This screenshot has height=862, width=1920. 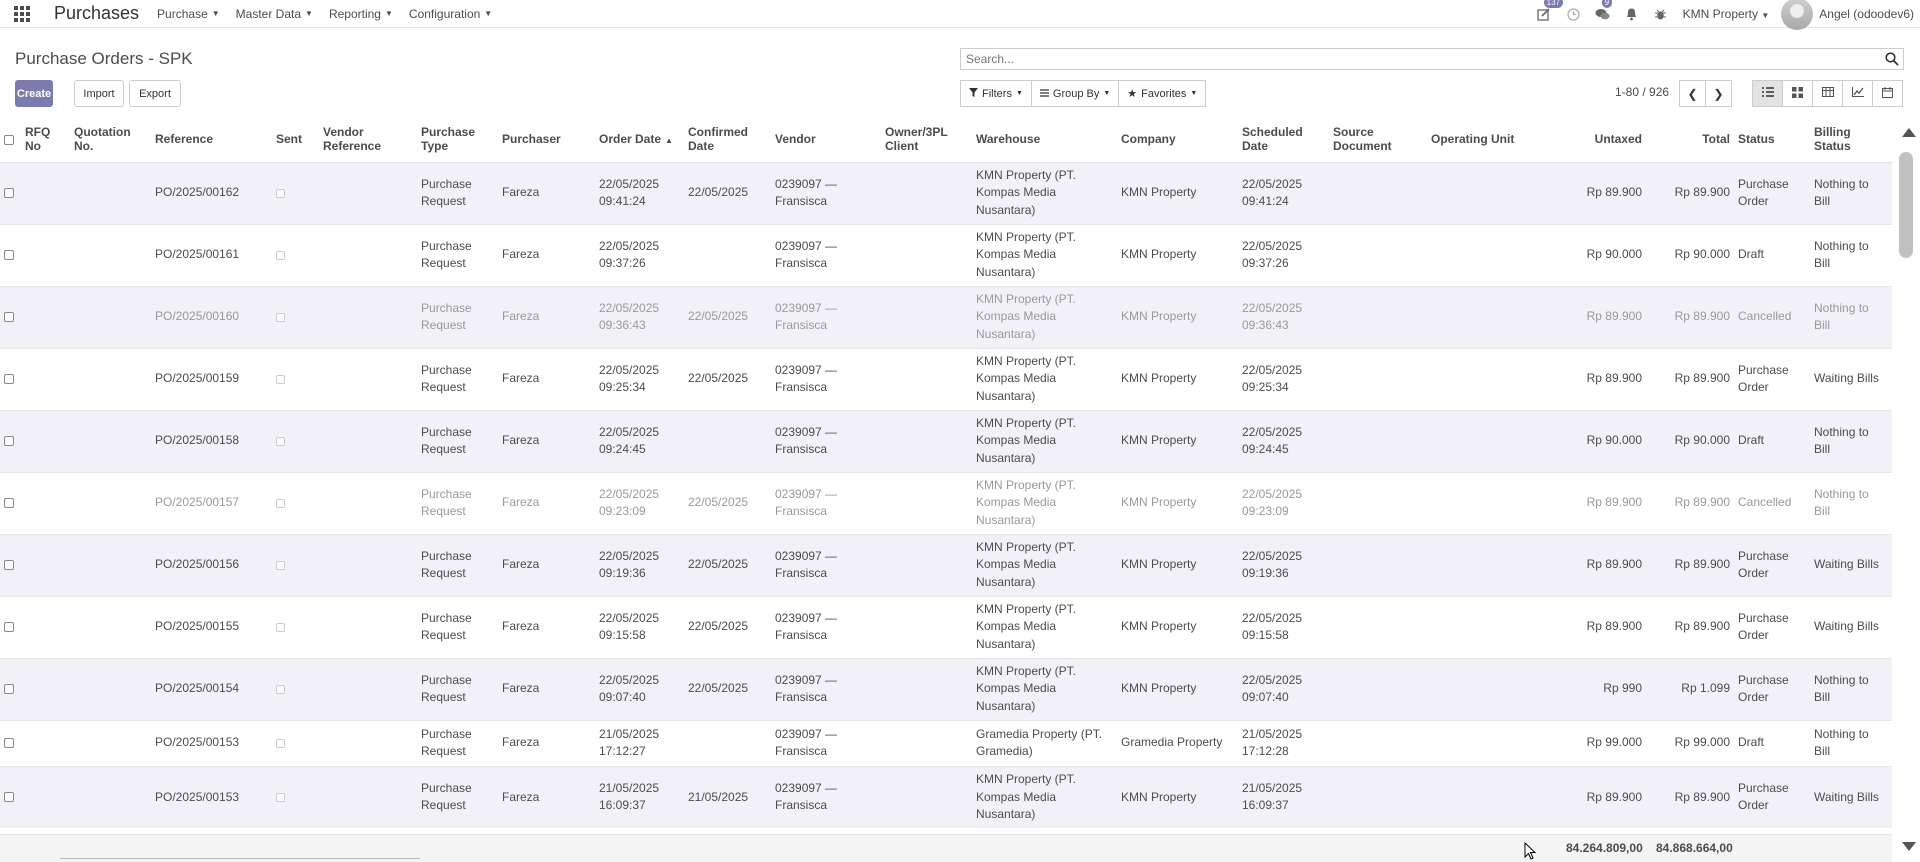 What do you see at coordinates (99, 93) in the screenshot?
I see `import-button: Import` at bounding box center [99, 93].